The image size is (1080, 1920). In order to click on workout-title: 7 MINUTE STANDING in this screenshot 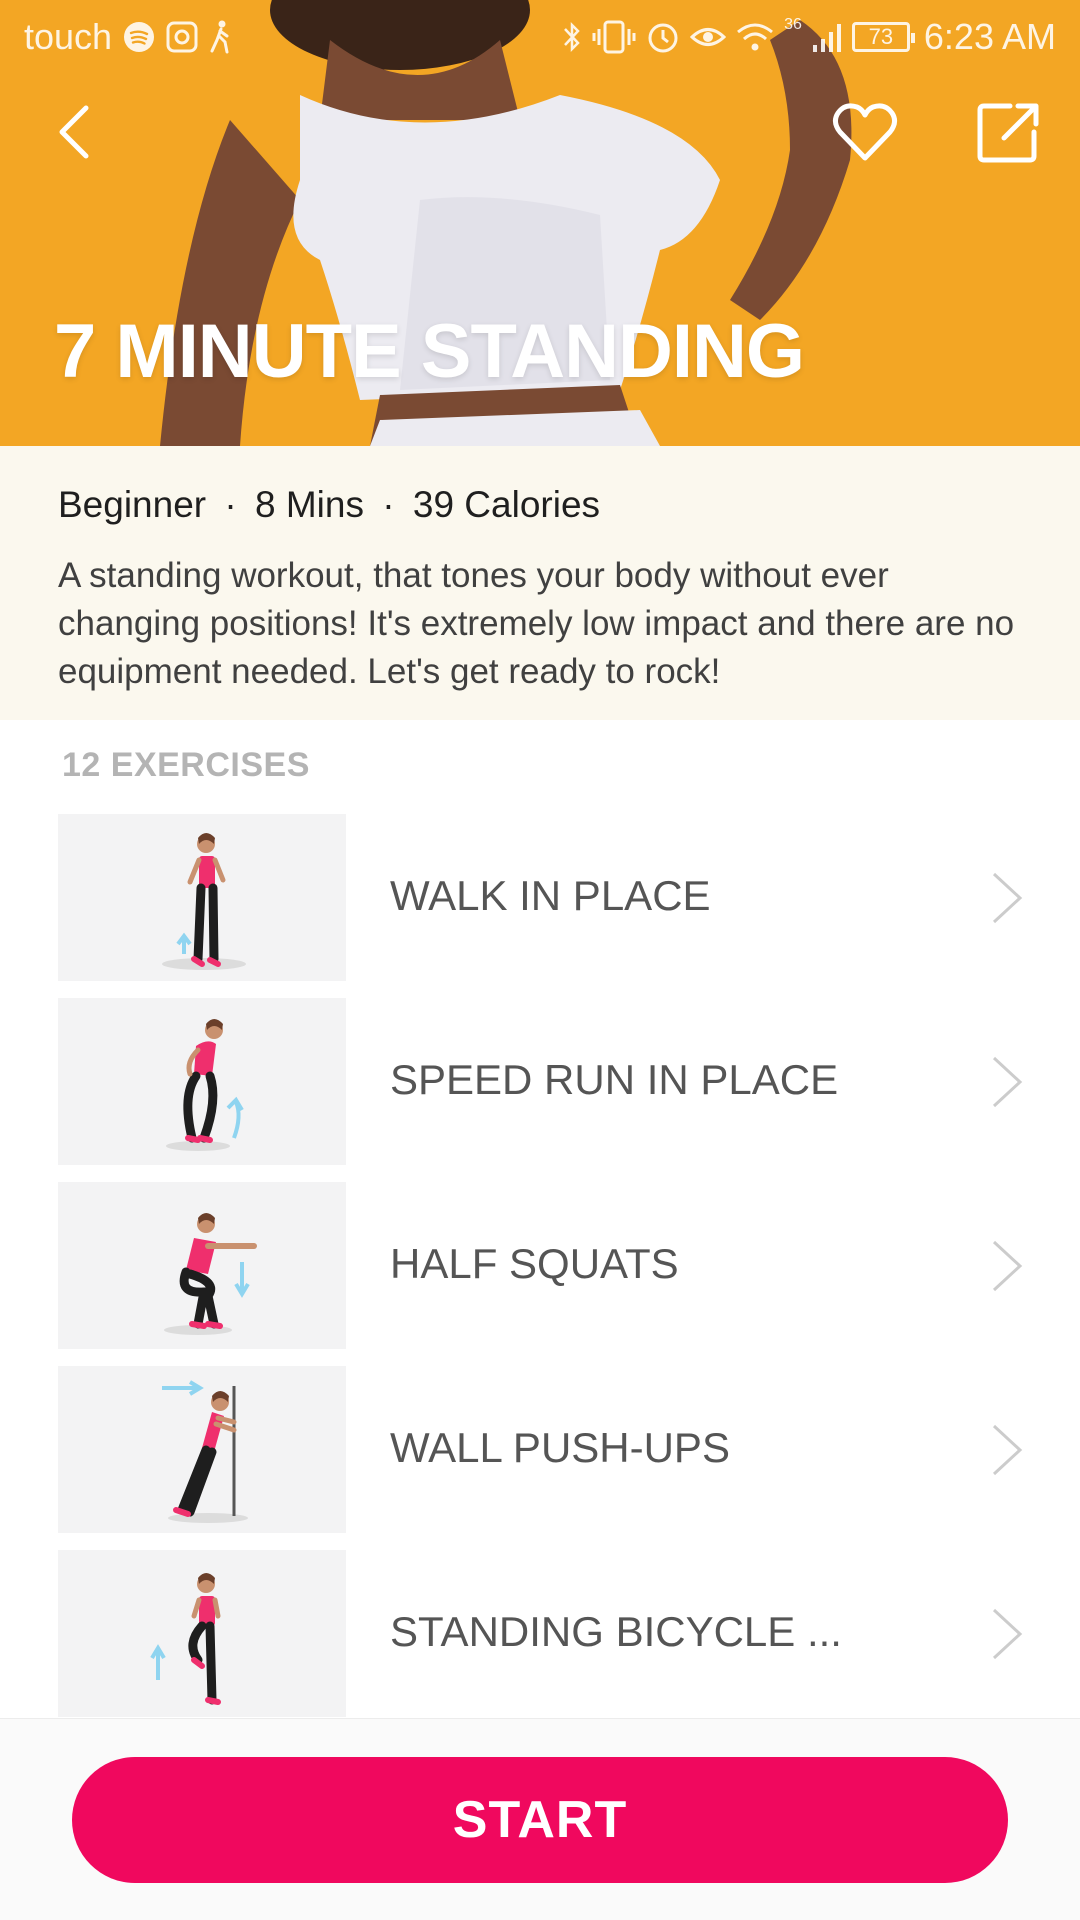, I will do `click(429, 351)`.